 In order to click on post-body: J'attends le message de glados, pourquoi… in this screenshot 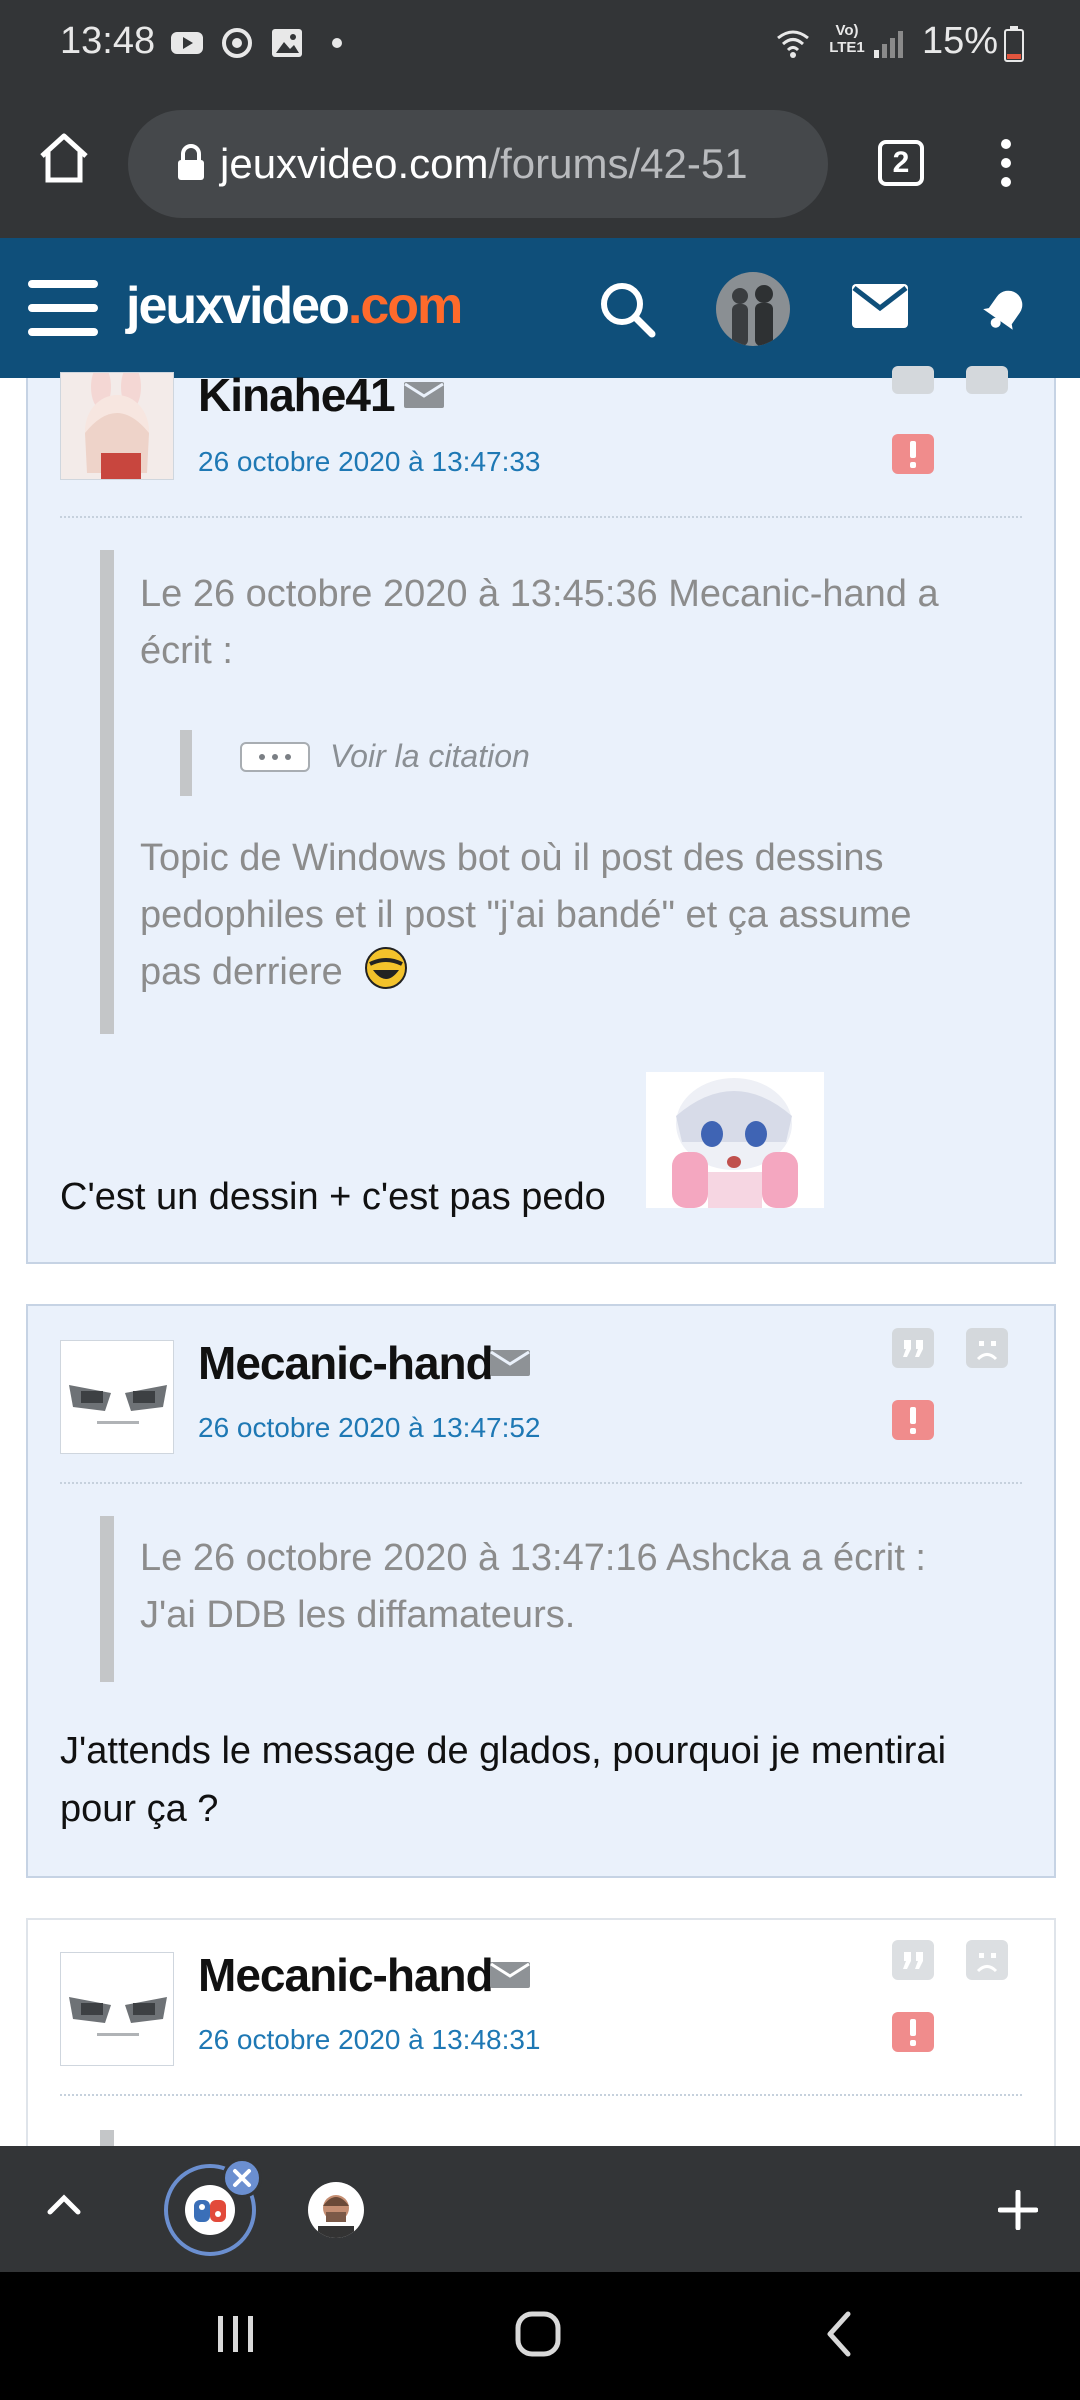, I will do `click(503, 1751)`.